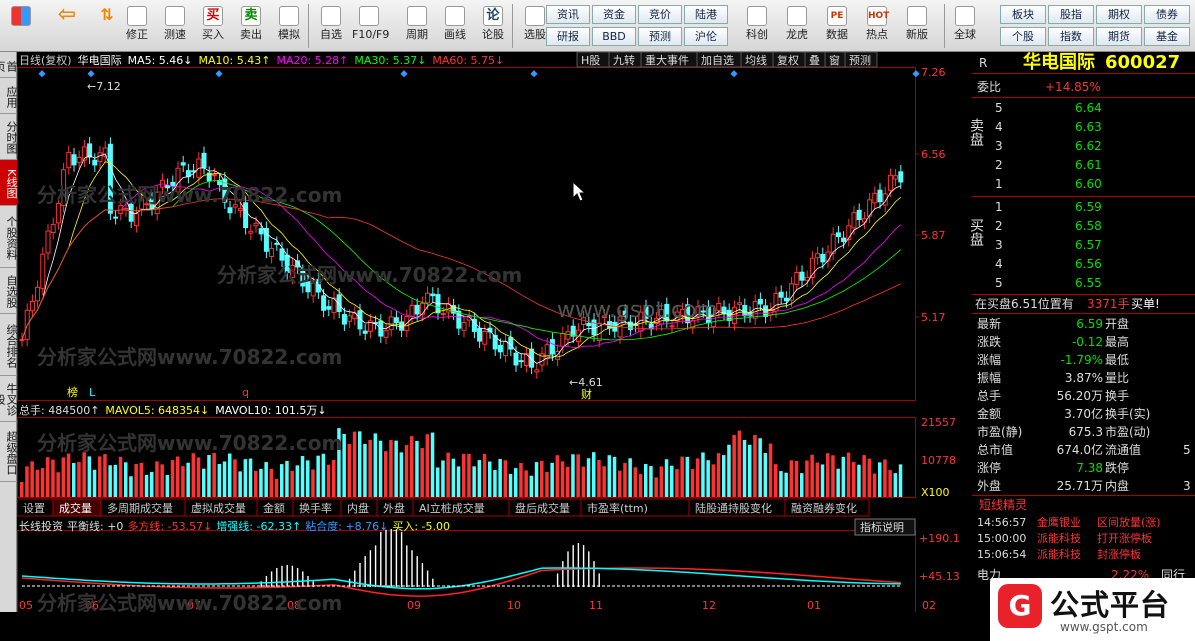  What do you see at coordinates (9, 66) in the screenshot?
I see `left-tab: 首页` at bounding box center [9, 66].